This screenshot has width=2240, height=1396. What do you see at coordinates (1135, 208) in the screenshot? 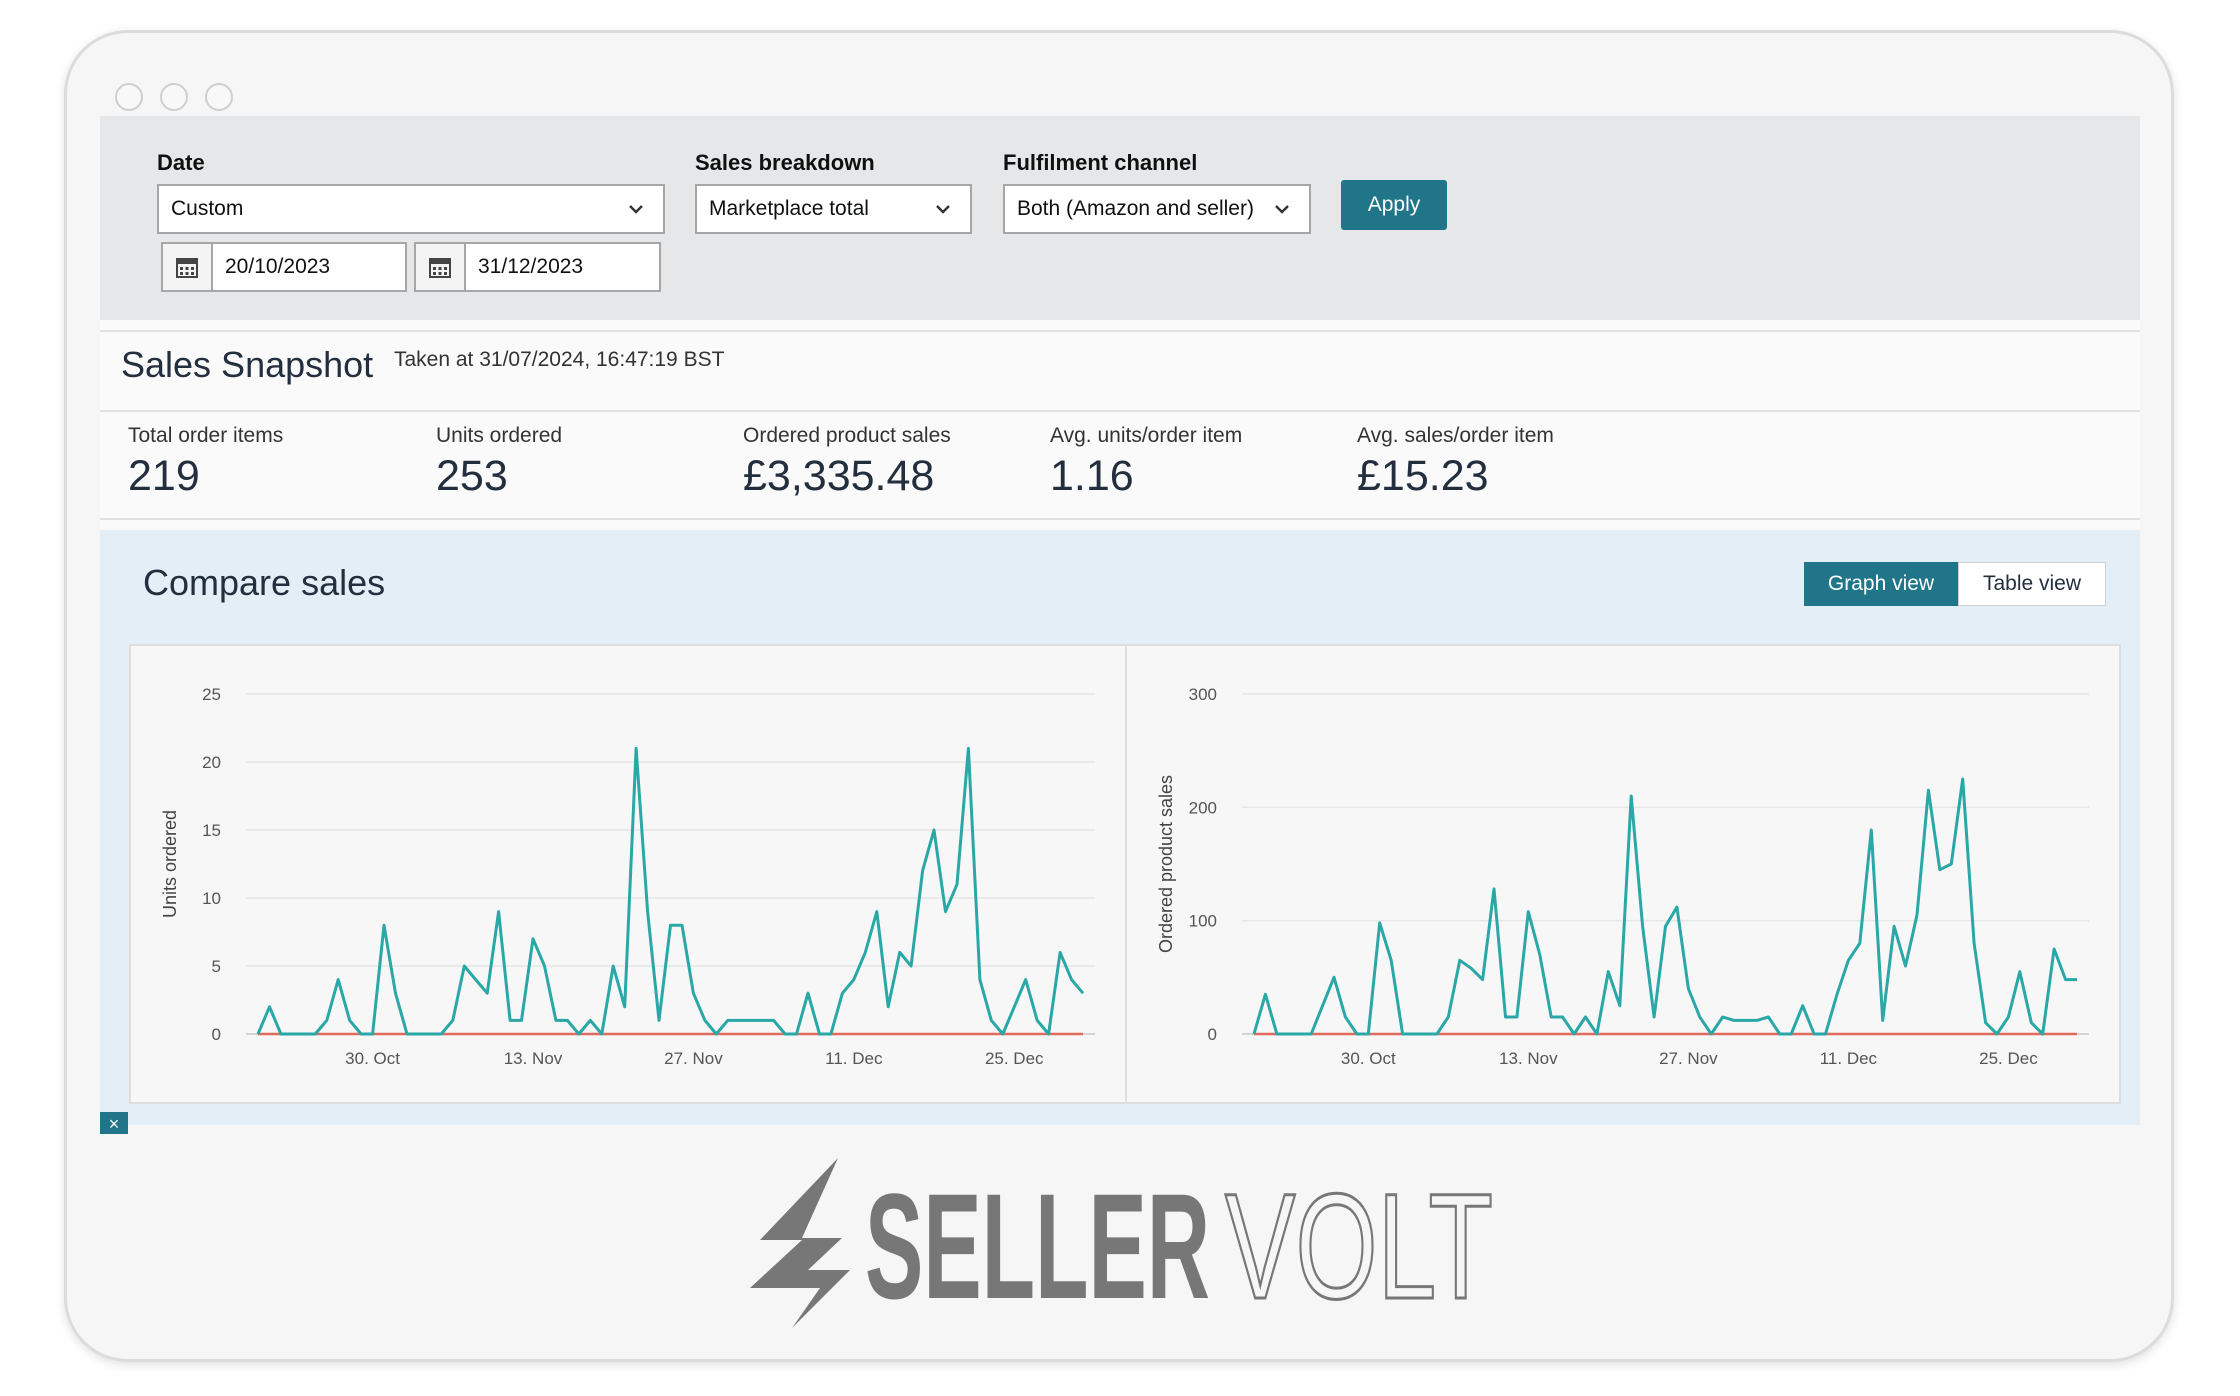
I see `fulfilment-channel-value: Both (Amazon and seller)` at bounding box center [1135, 208].